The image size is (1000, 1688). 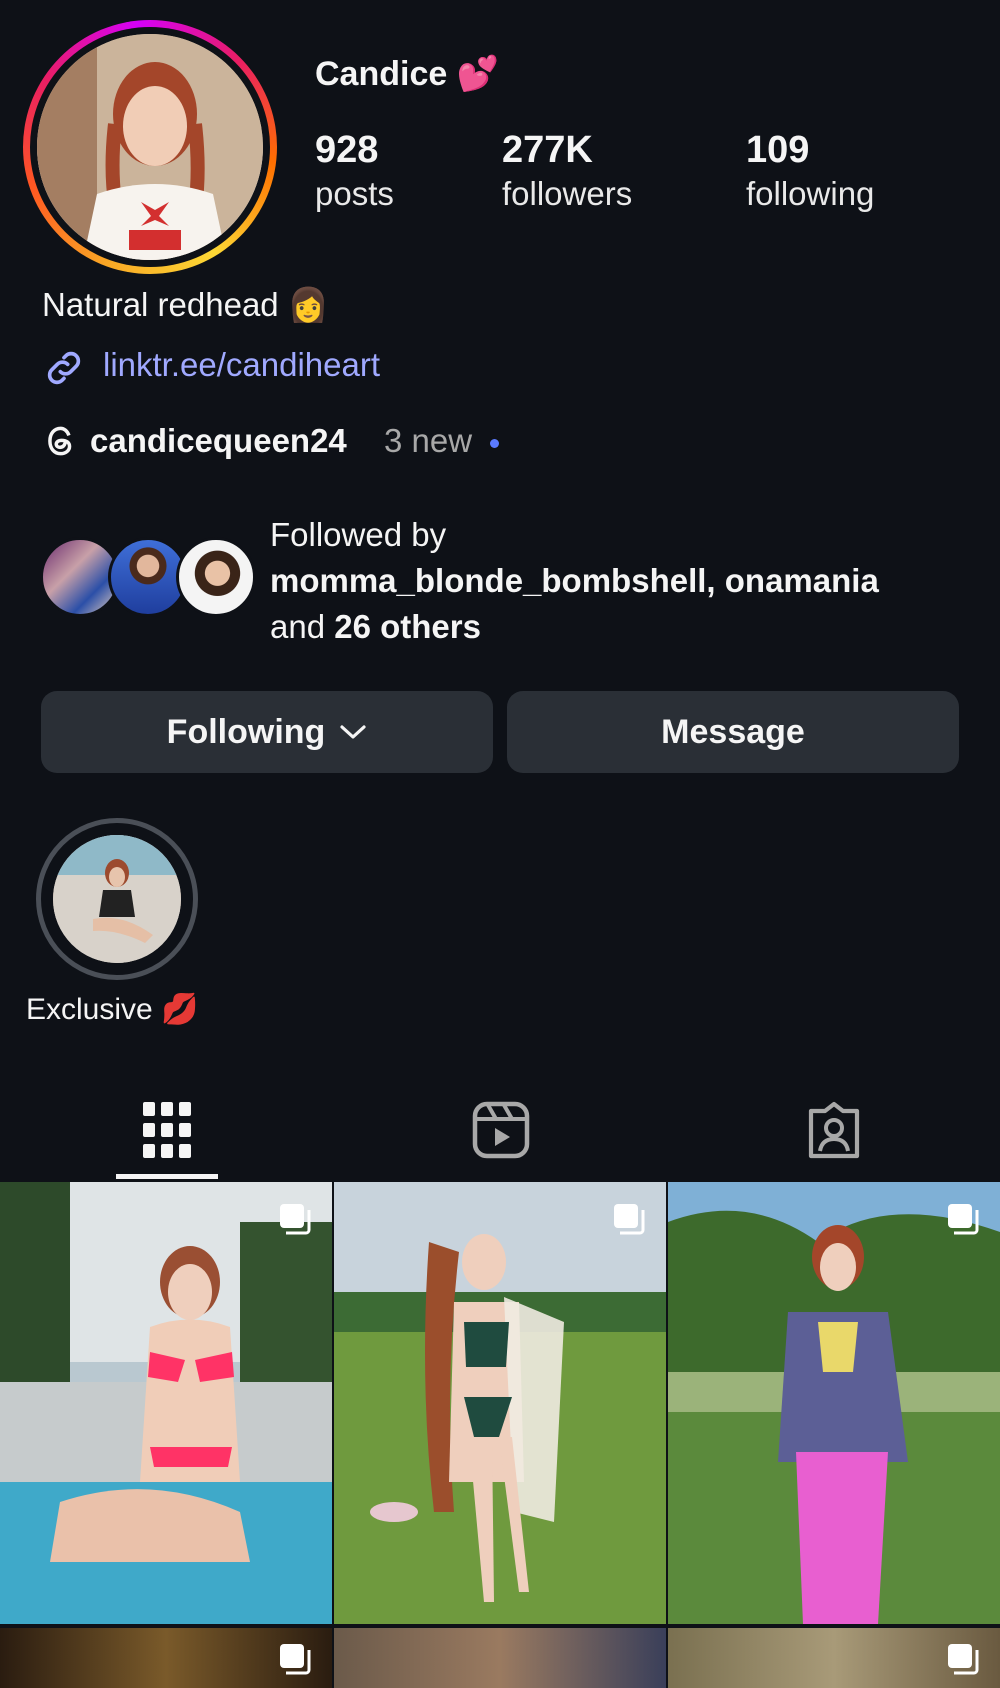 I want to click on stat-followers-label: followers, so click(x=567, y=193).